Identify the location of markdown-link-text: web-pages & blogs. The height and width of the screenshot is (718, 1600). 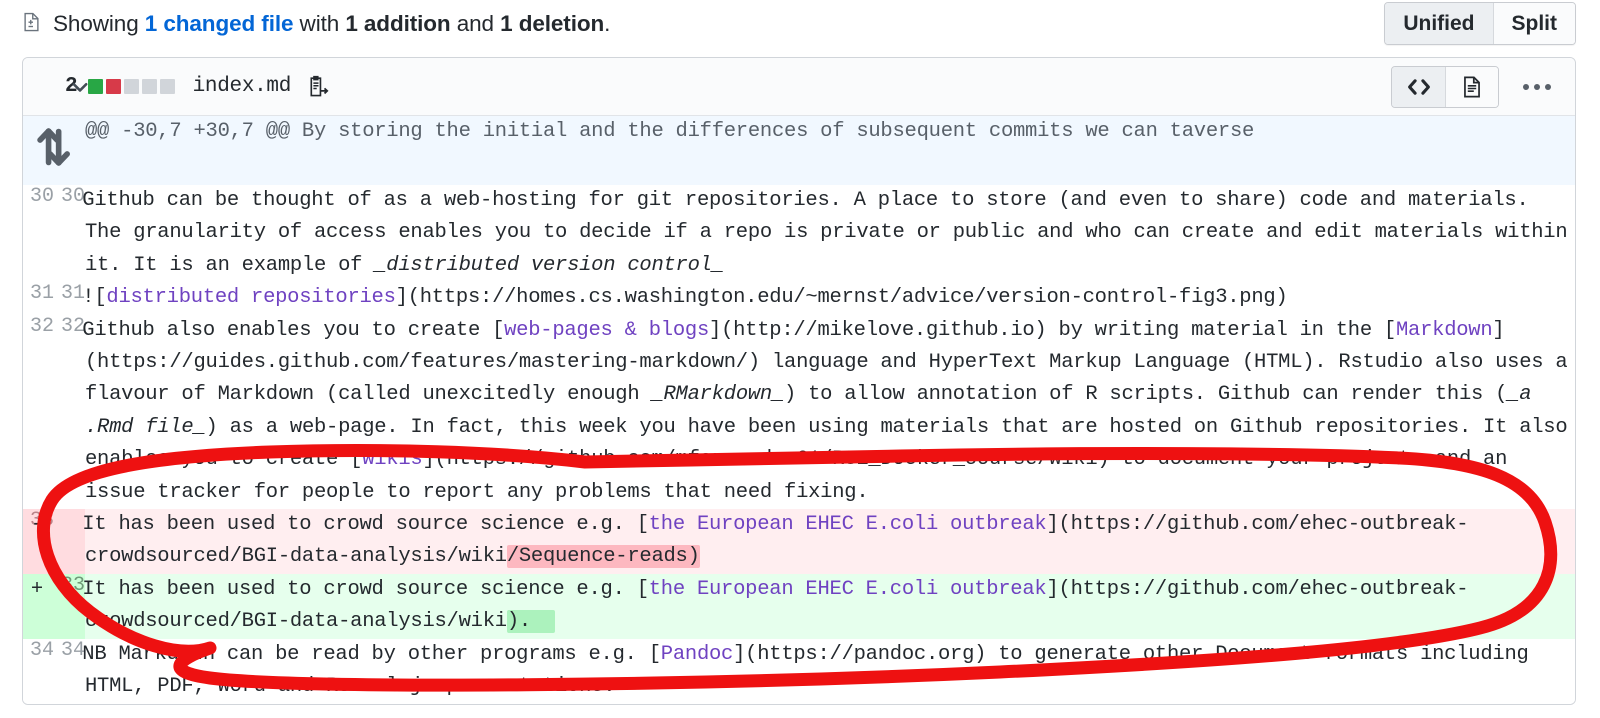
(607, 330).